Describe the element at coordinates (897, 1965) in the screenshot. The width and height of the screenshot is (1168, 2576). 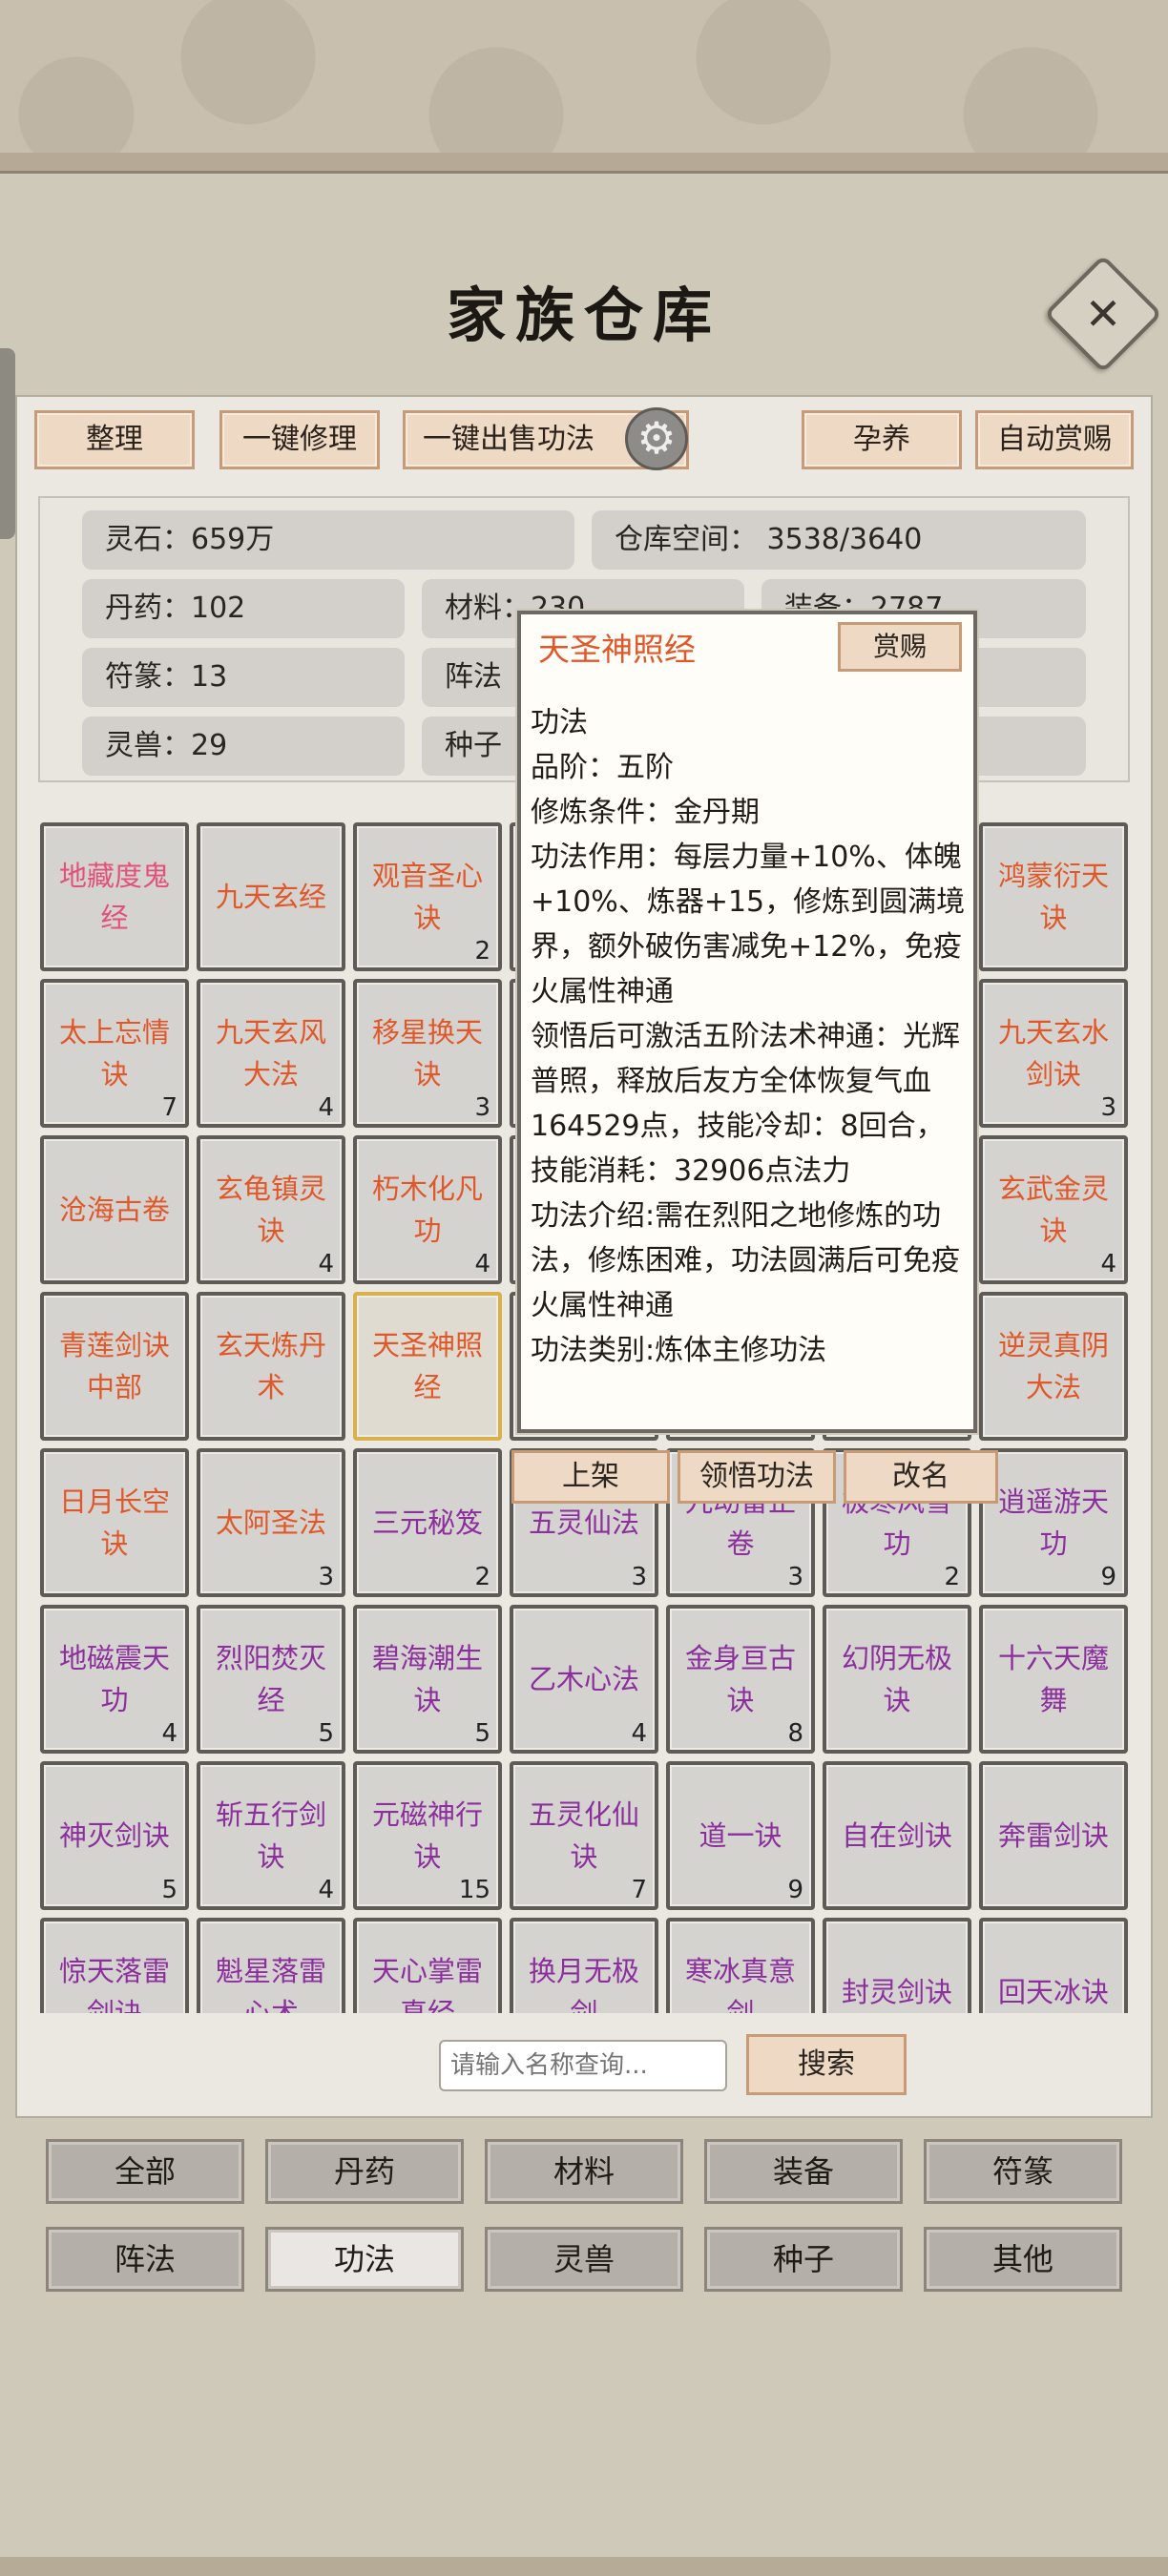
I see `item-slot: 封灵剑诀` at that location.